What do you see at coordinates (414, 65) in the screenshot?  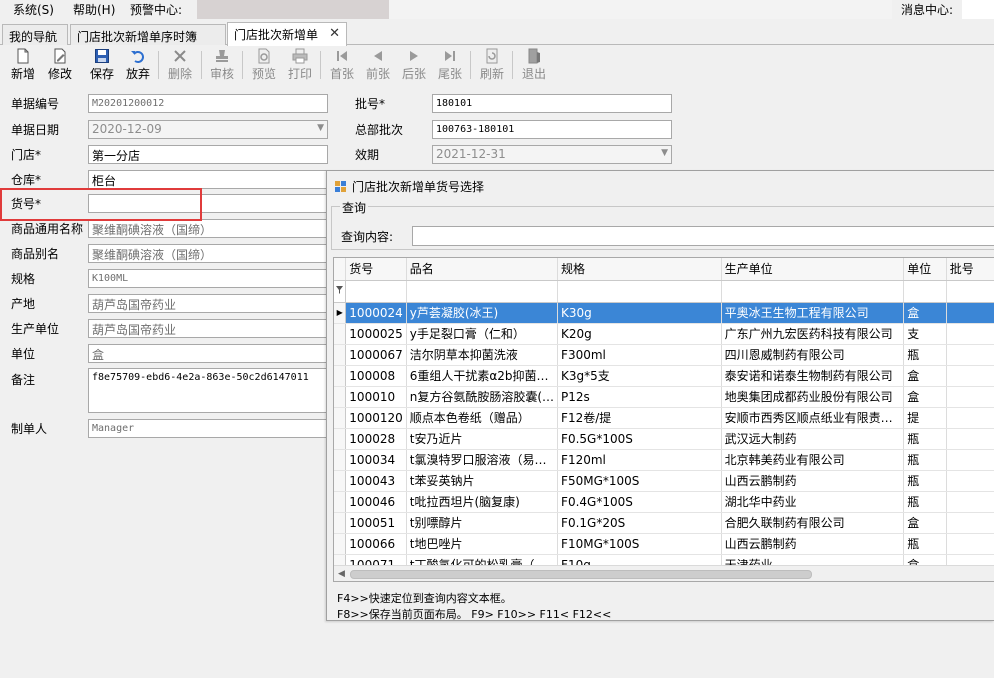 I see `next-record-button: 后张` at bounding box center [414, 65].